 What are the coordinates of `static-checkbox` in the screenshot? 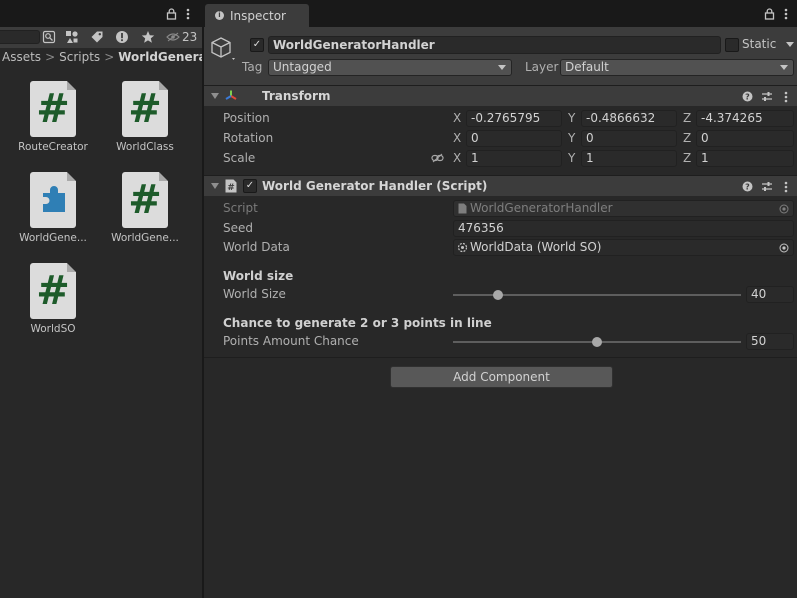 It's located at (732, 45).